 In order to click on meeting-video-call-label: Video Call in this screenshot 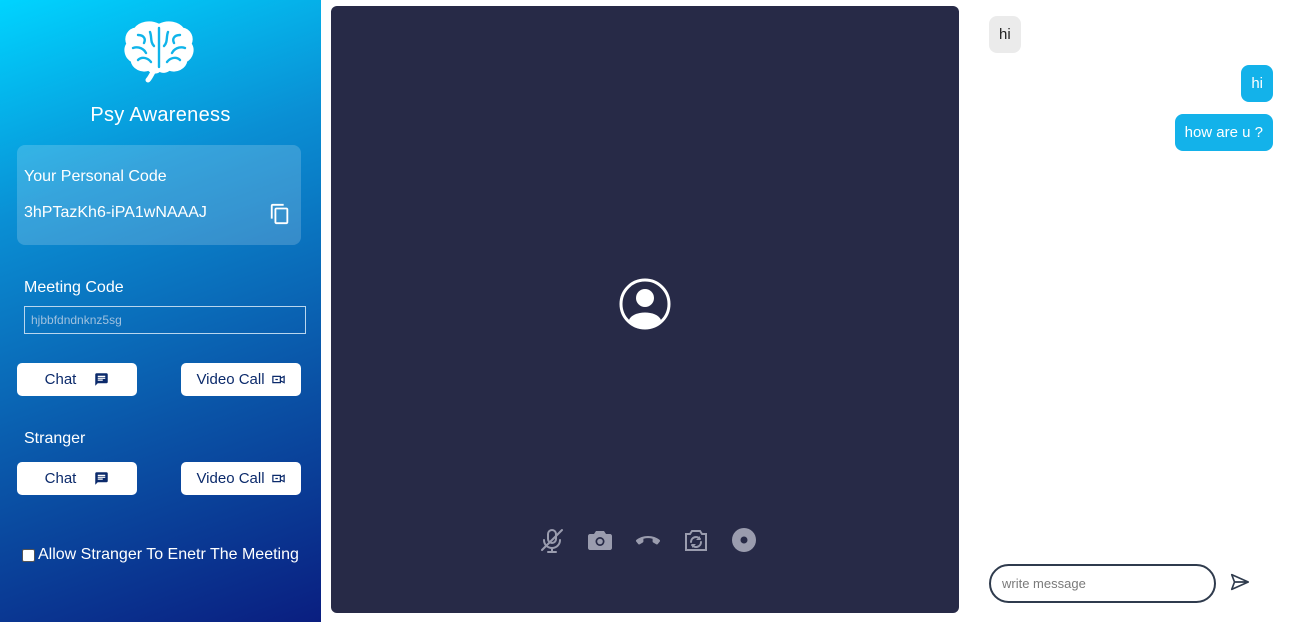, I will do `click(230, 379)`.